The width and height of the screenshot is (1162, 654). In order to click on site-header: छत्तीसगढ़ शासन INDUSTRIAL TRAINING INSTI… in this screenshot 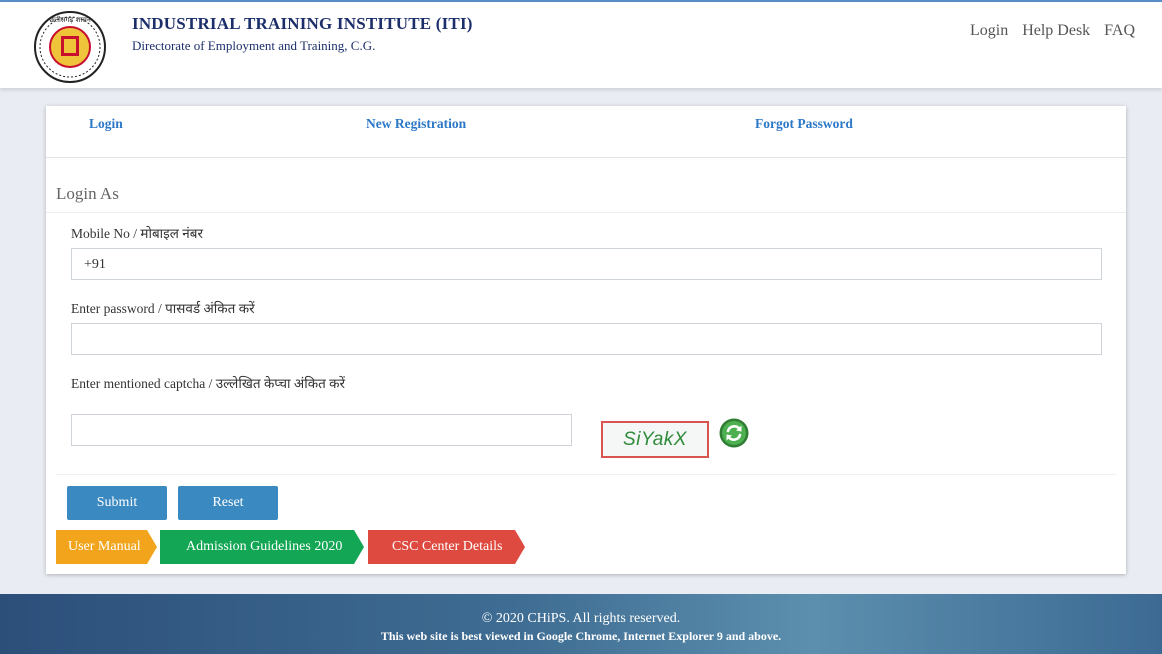, I will do `click(581, 45)`.